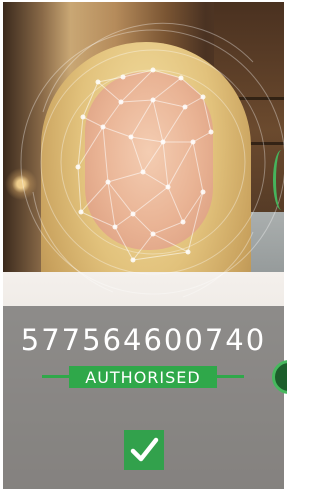 The height and width of the screenshot is (491, 320). I want to click on scan-arc, so click(148, 67).